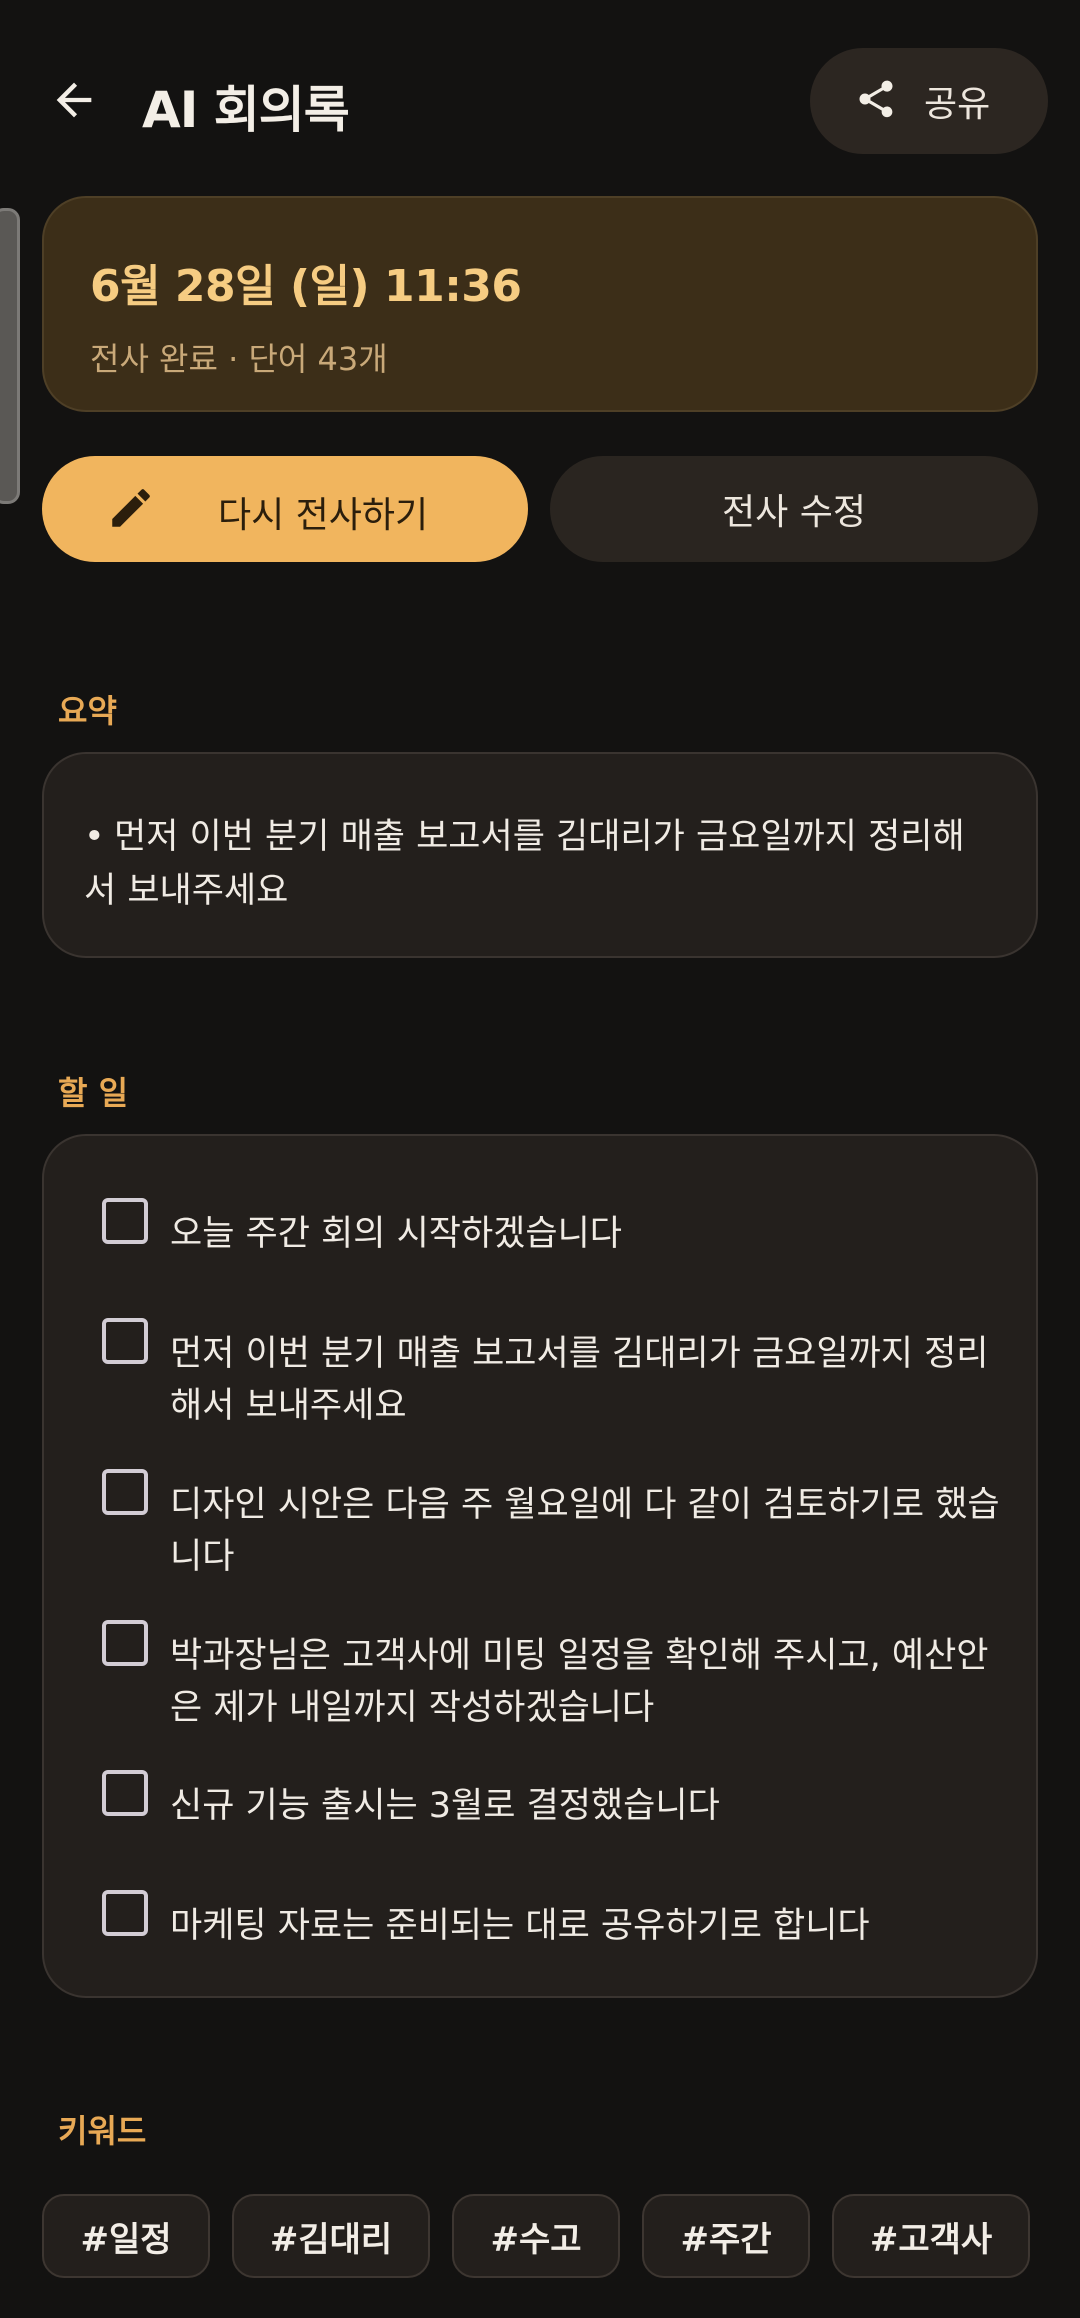 The width and height of the screenshot is (1080, 2318). I want to click on keyword-chip: #일정, so click(126, 2236).